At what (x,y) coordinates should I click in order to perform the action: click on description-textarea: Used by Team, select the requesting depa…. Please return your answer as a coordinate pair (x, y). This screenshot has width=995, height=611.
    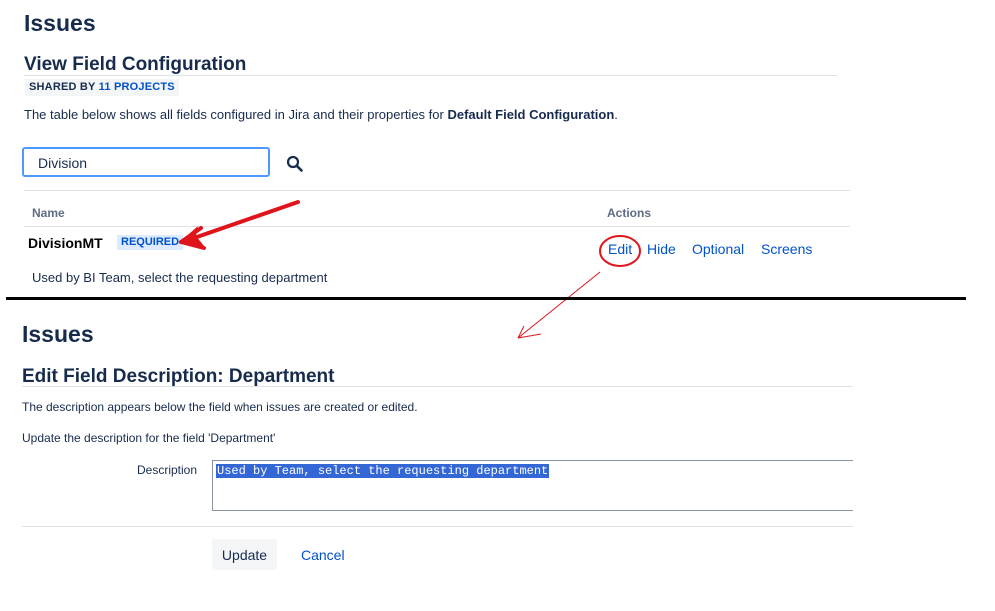
    Looking at the image, I should click on (532, 485).